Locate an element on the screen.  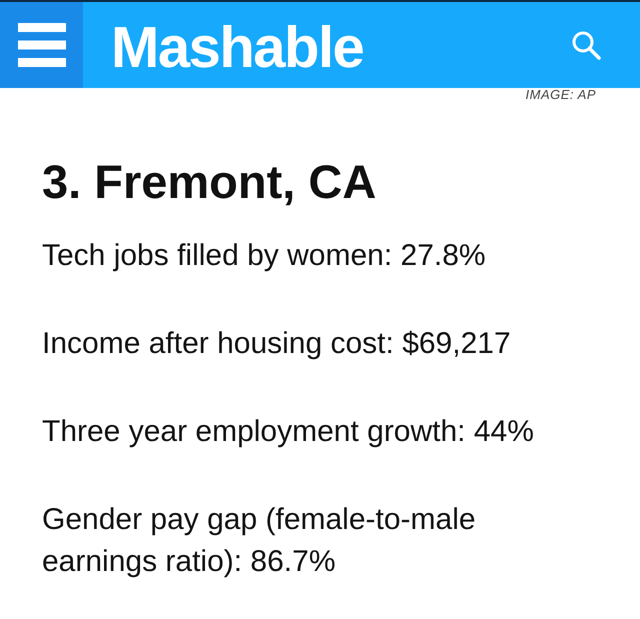
menu-button is located at coordinates (41, 45).